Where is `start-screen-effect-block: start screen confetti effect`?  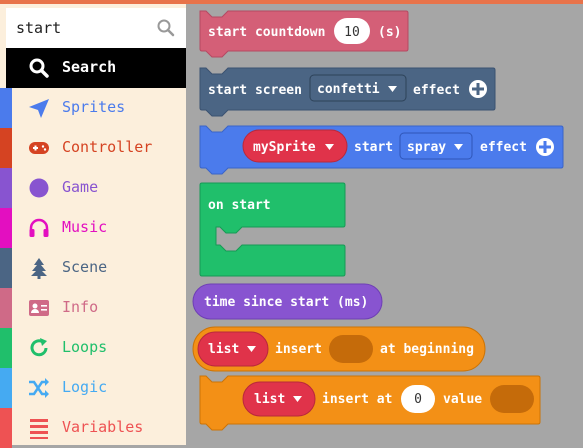 start-screen-effect-block: start screen confetti effect is located at coordinates (347, 92).